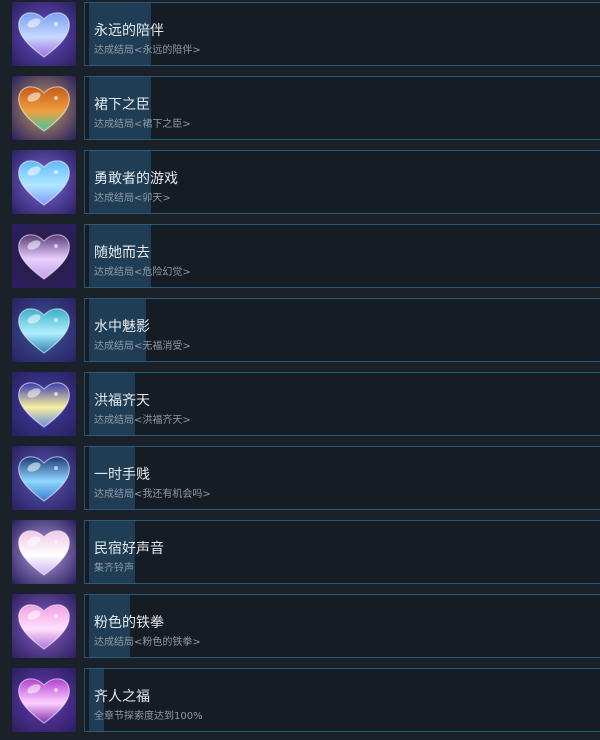  I want to click on achievement-row: 粉色的铁拳达成结局<粉色的铁拳>, so click(300, 629).